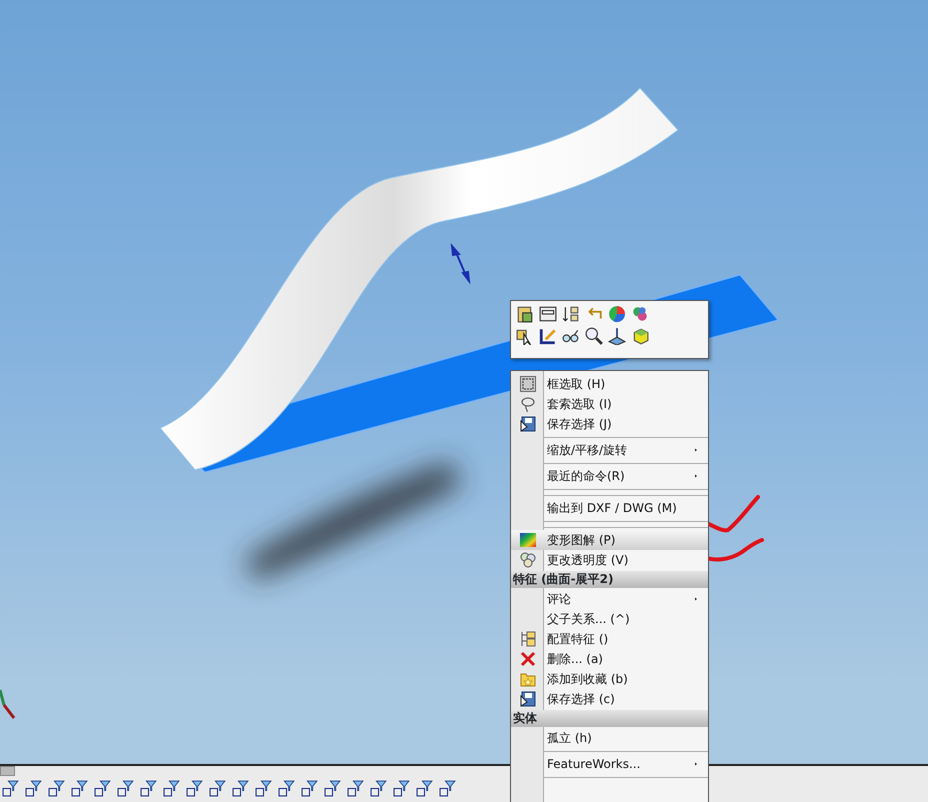  What do you see at coordinates (609, 560) in the screenshot?
I see `menu-item: 更改透明度 (V)` at bounding box center [609, 560].